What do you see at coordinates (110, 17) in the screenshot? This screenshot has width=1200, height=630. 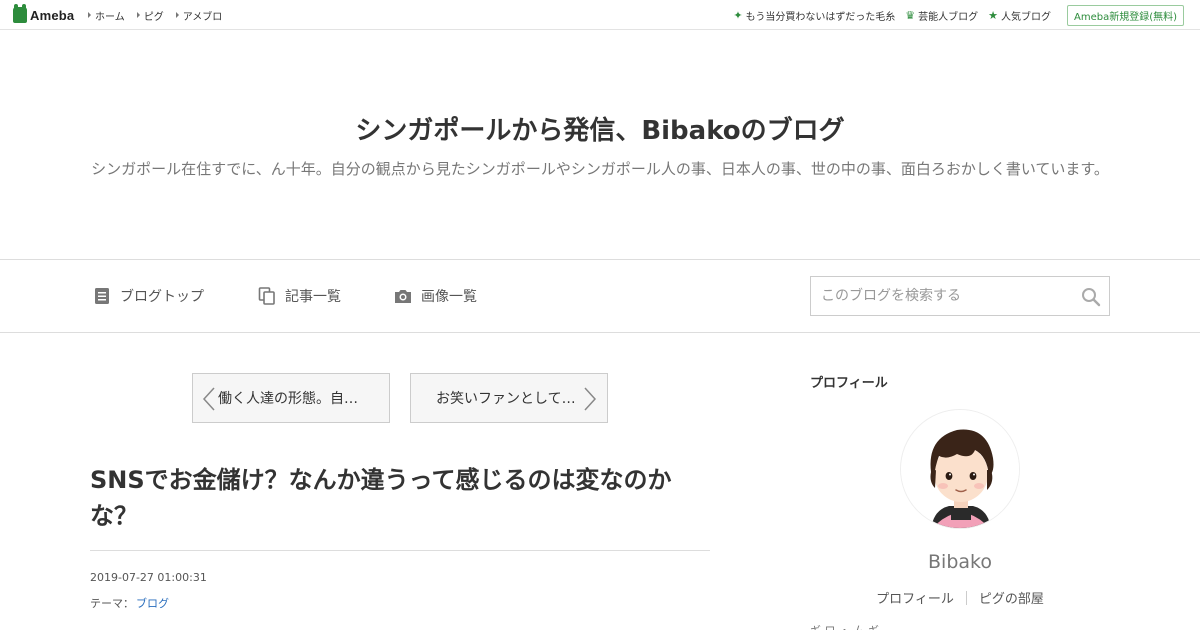 I see `global-nav-label: ホーム` at bounding box center [110, 17].